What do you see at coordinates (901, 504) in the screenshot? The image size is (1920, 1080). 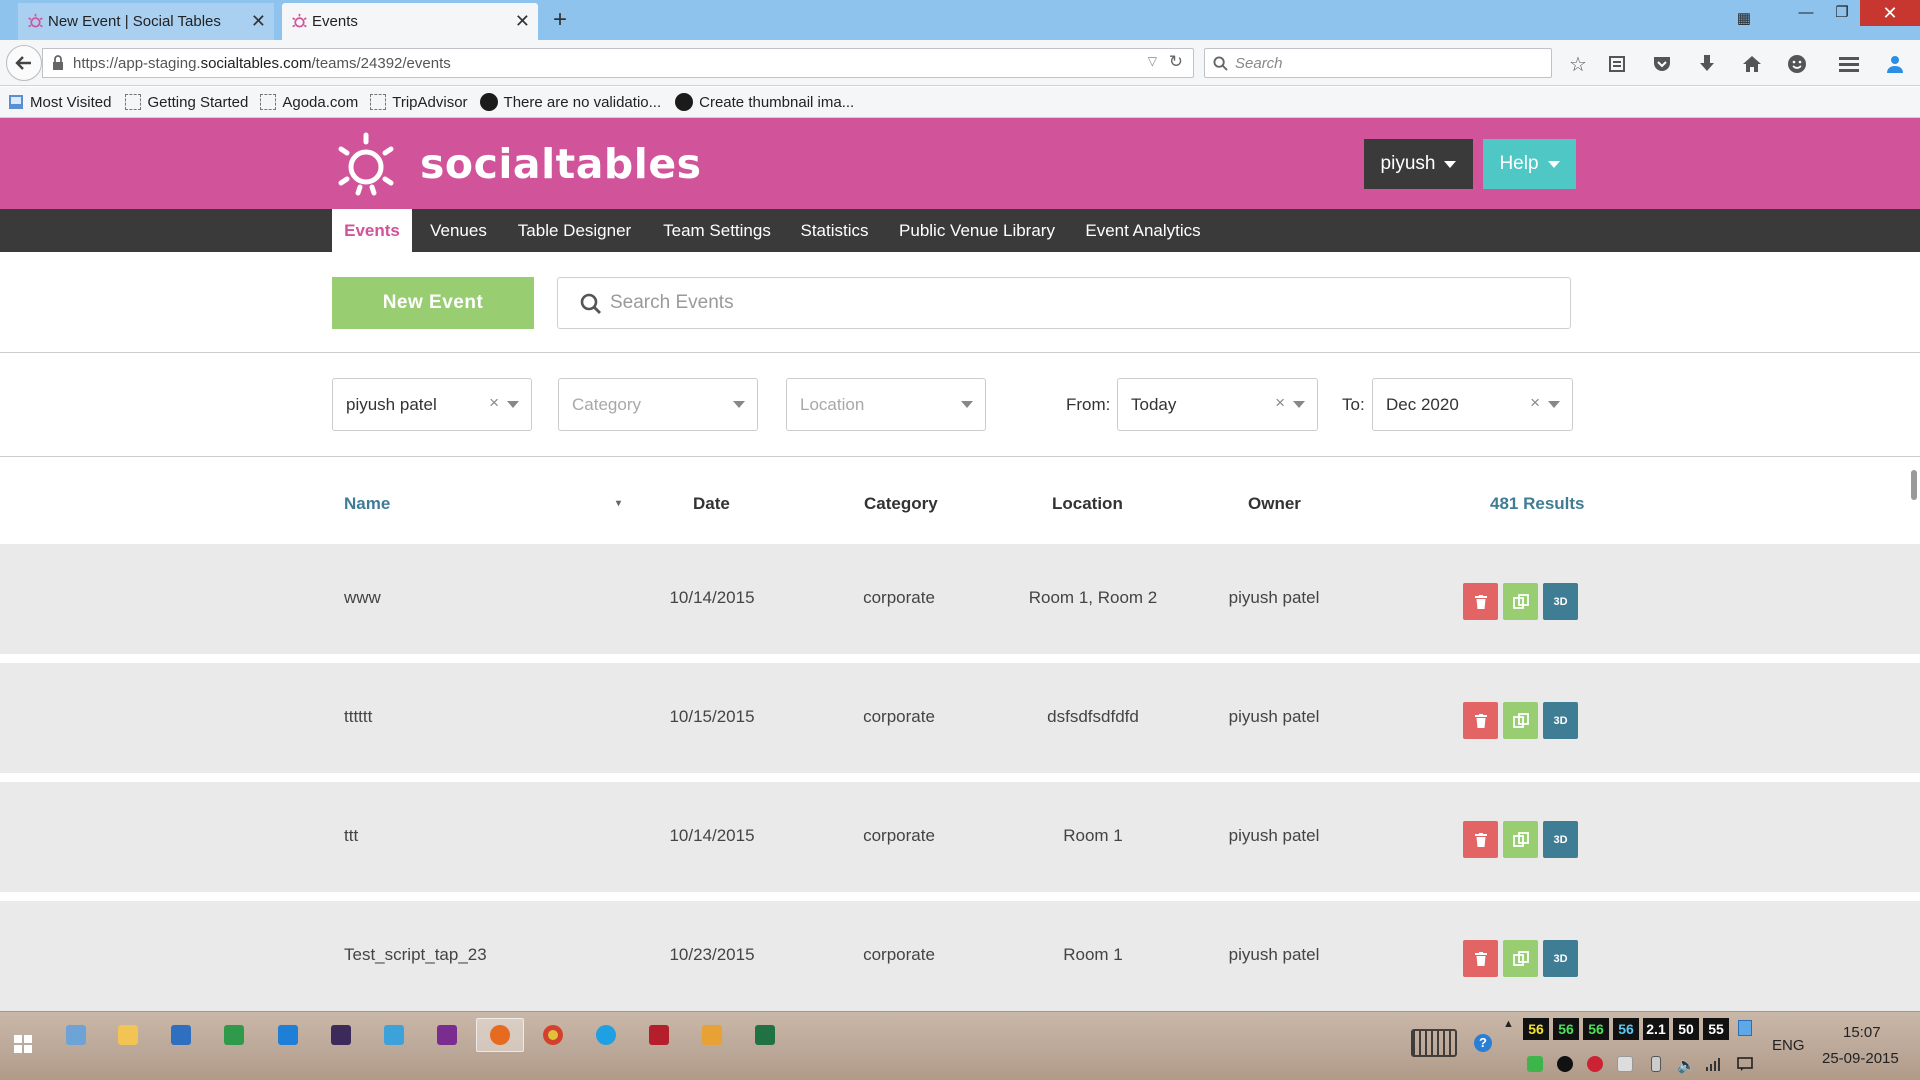 I see `column-header-category: Category` at bounding box center [901, 504].